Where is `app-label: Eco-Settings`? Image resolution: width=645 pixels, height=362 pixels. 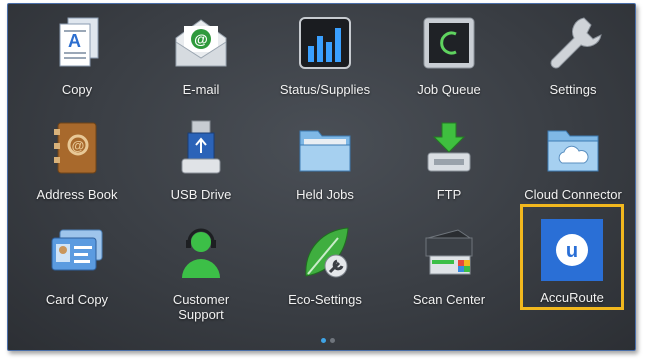
app-label: Eco-Settings is located at coordinates (325, 299).